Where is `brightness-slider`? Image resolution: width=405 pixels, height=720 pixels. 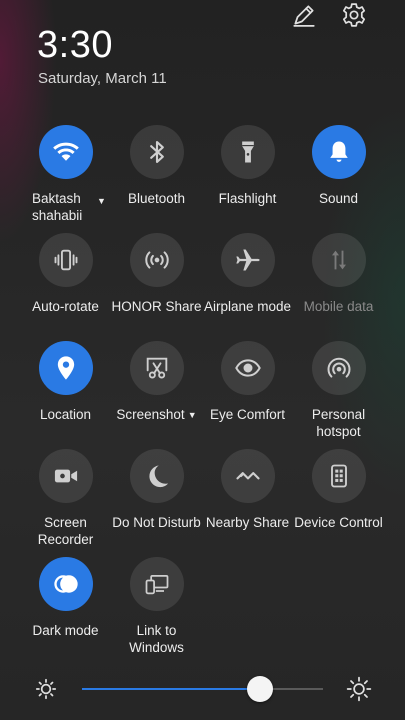
brightness-slider is located at coordinates (202, 689).